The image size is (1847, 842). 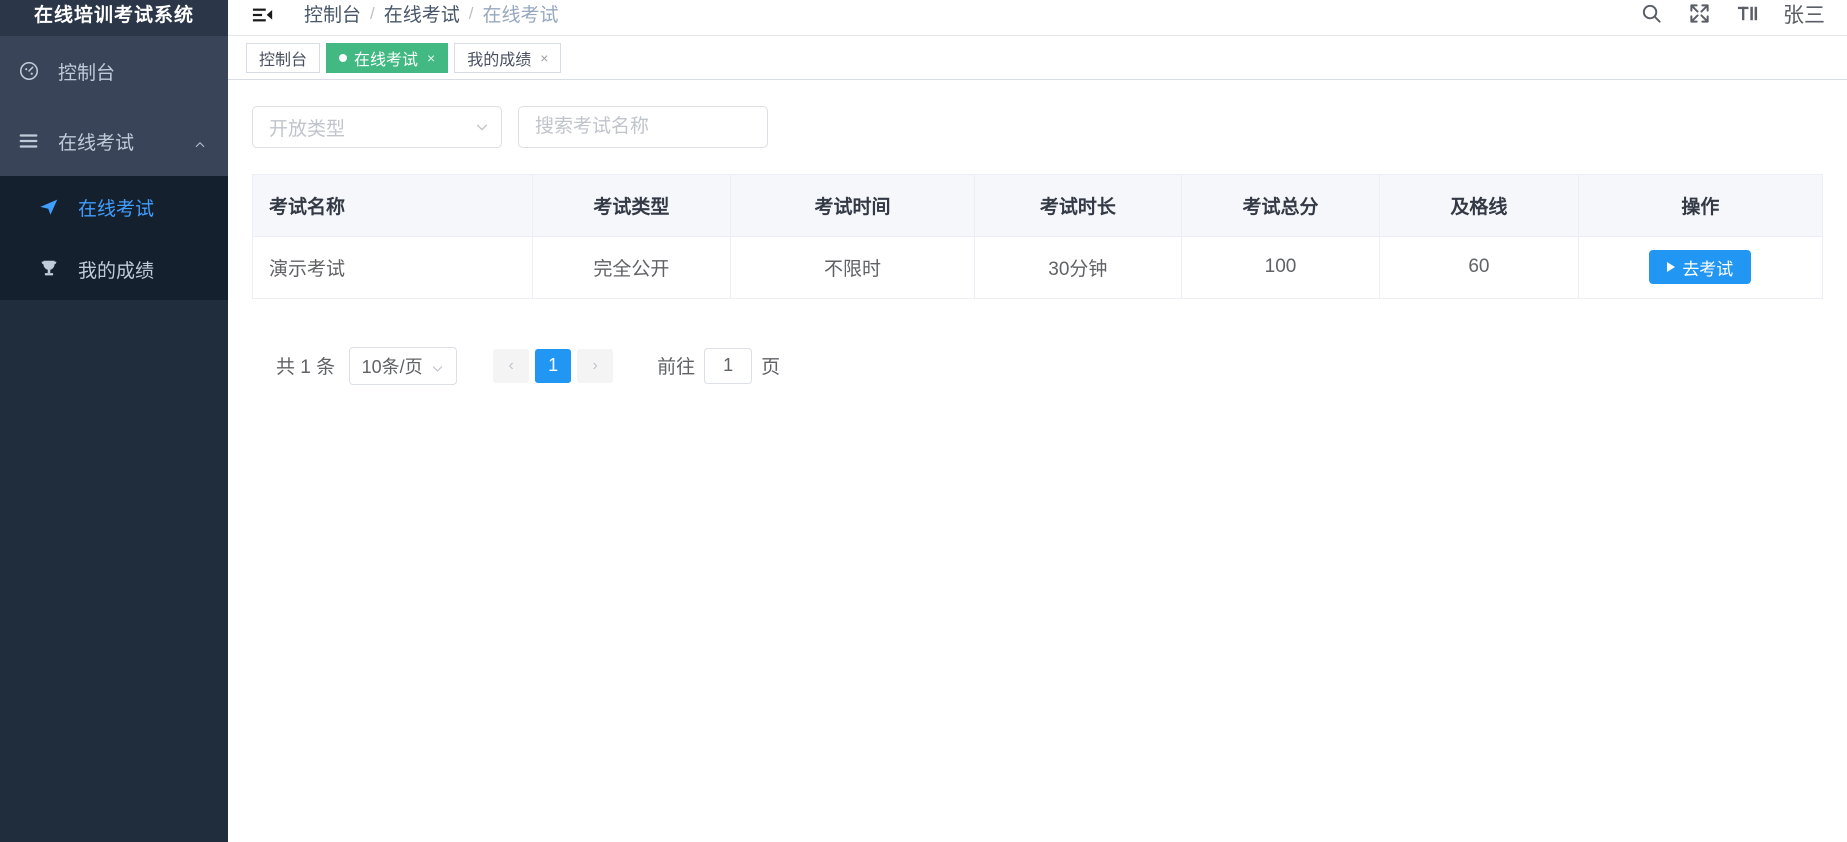 What do you see at coordinates (1078, 267) in the screenshot?
I see `cell-exam-duration: 30分钟` at bounding box center [1078, 267].